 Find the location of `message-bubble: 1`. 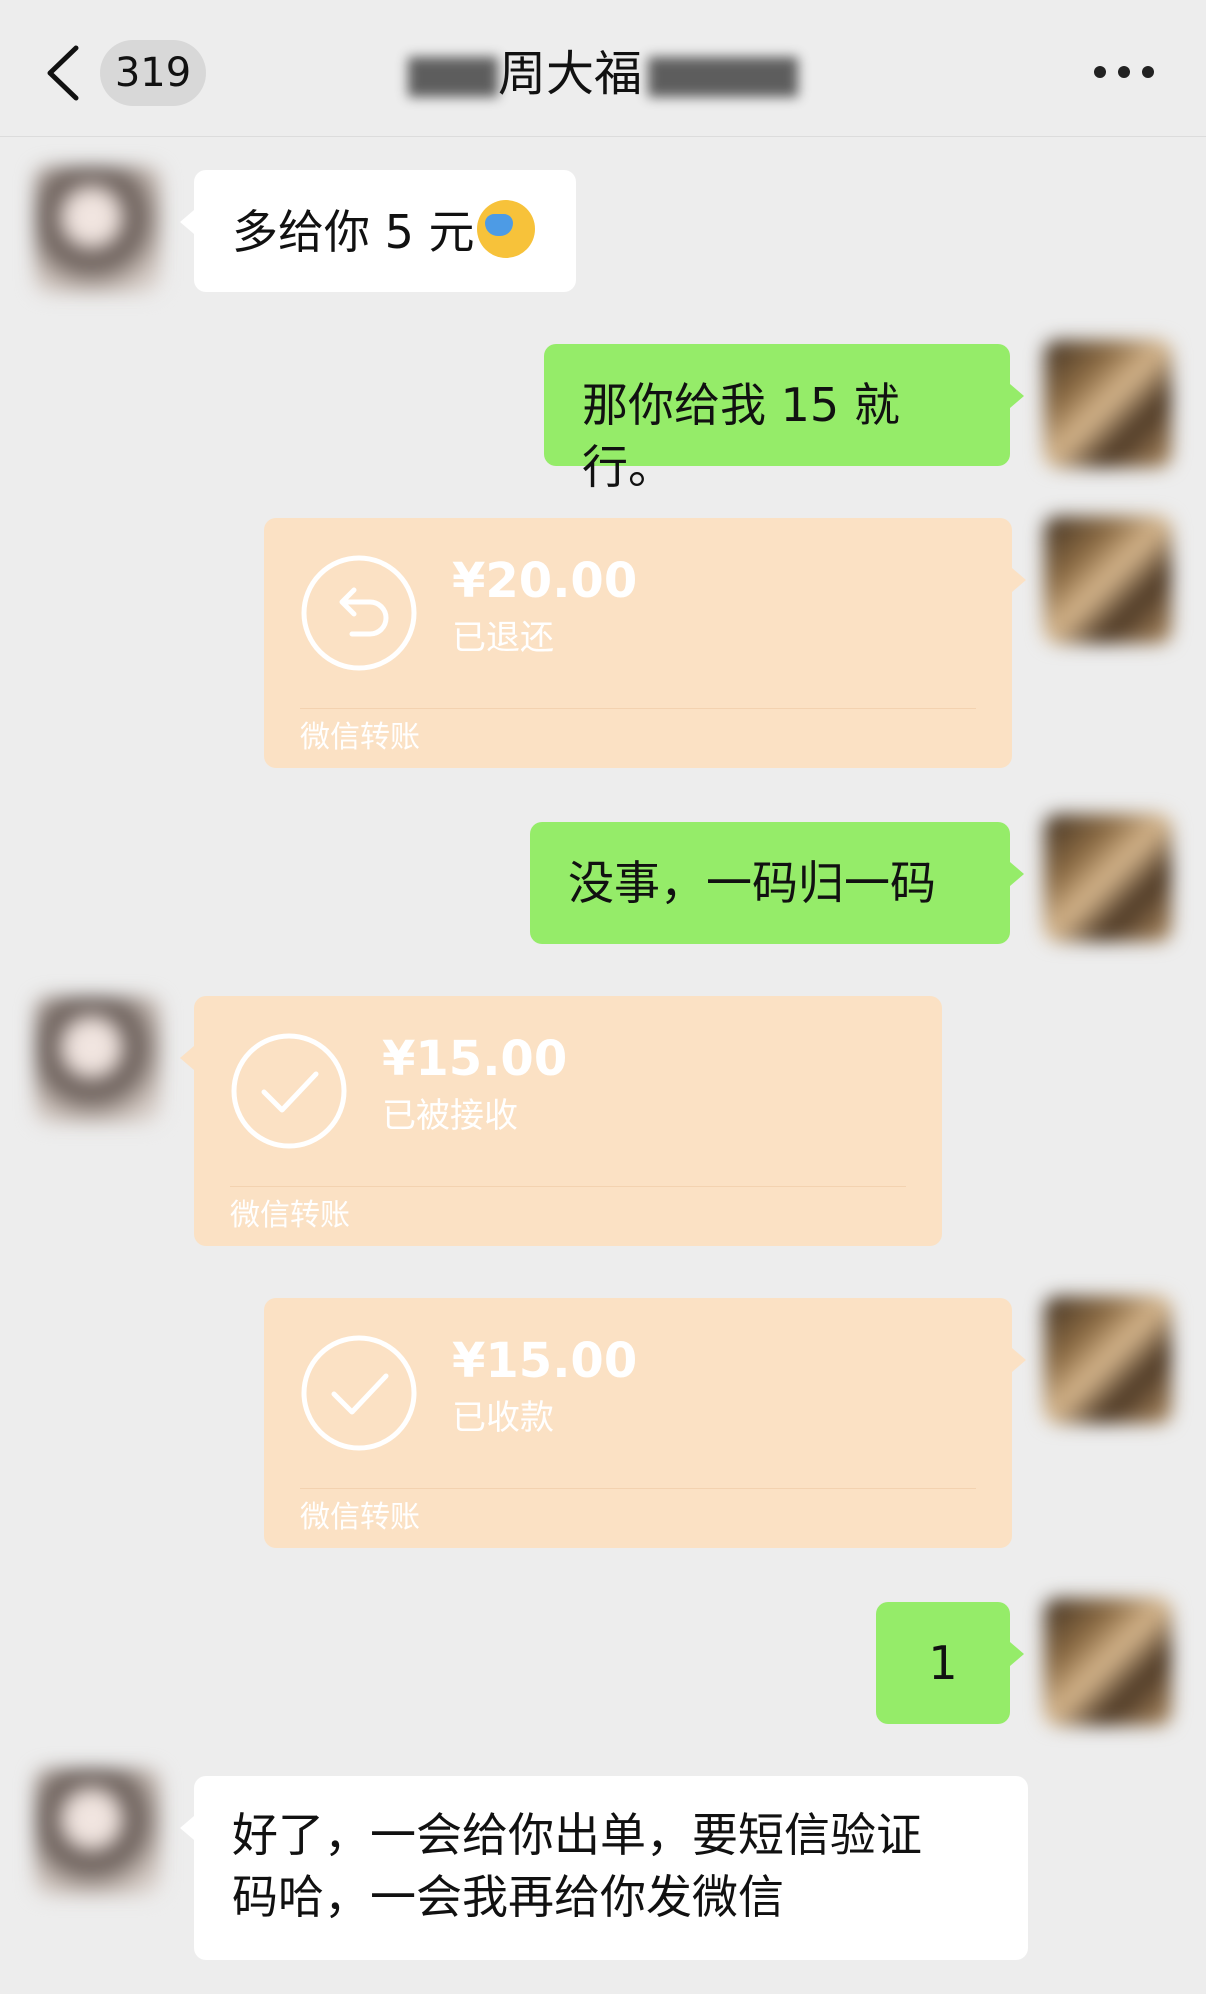

message-bubble: 1 is located at coordinates (950, 1663).